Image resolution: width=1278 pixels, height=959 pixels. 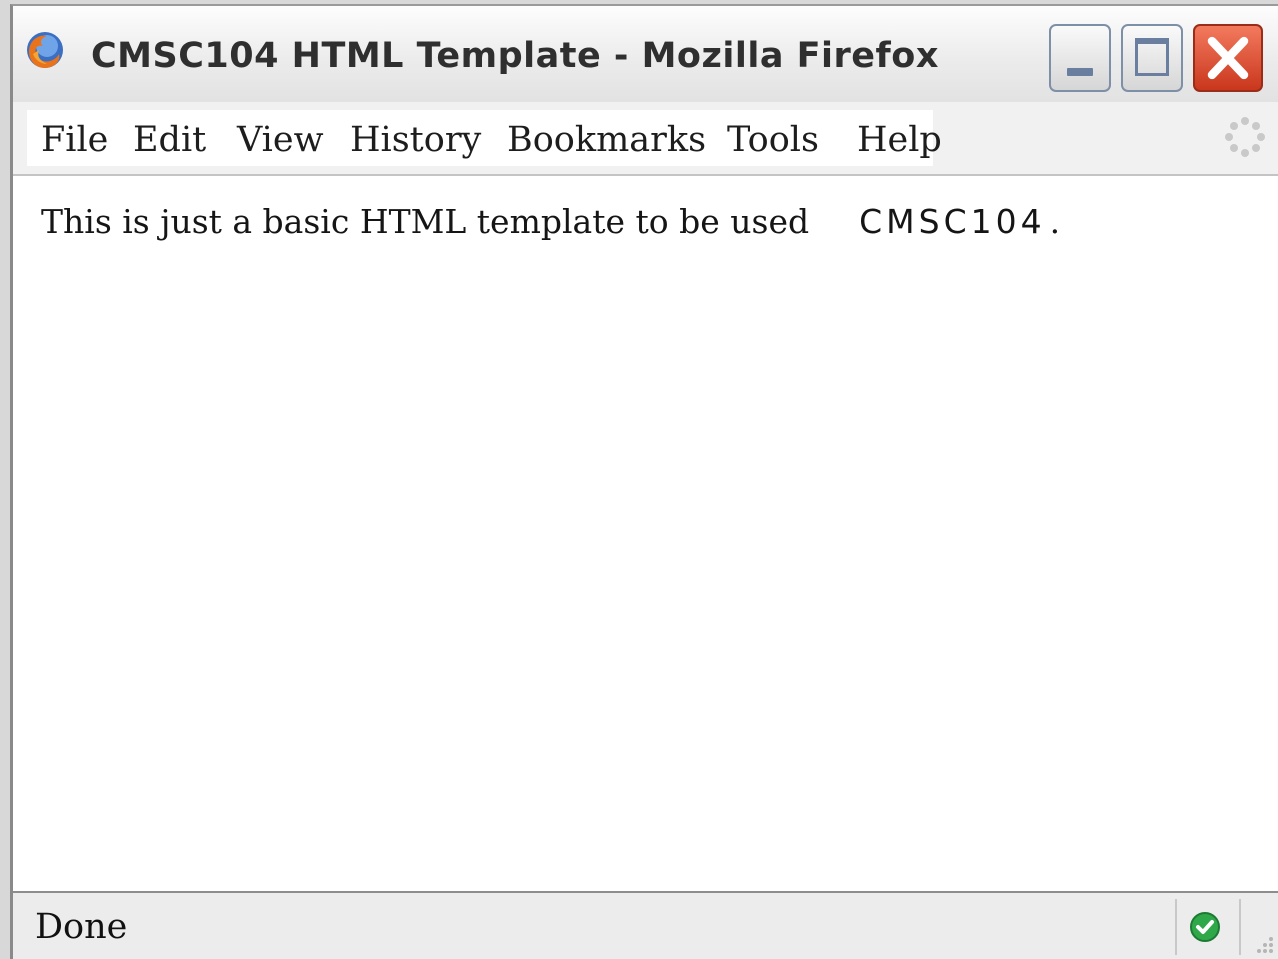 What do you see at coordinates (280, 140) in the screenshot?
I see `menu-view: View` at bounding box center [280, 140].